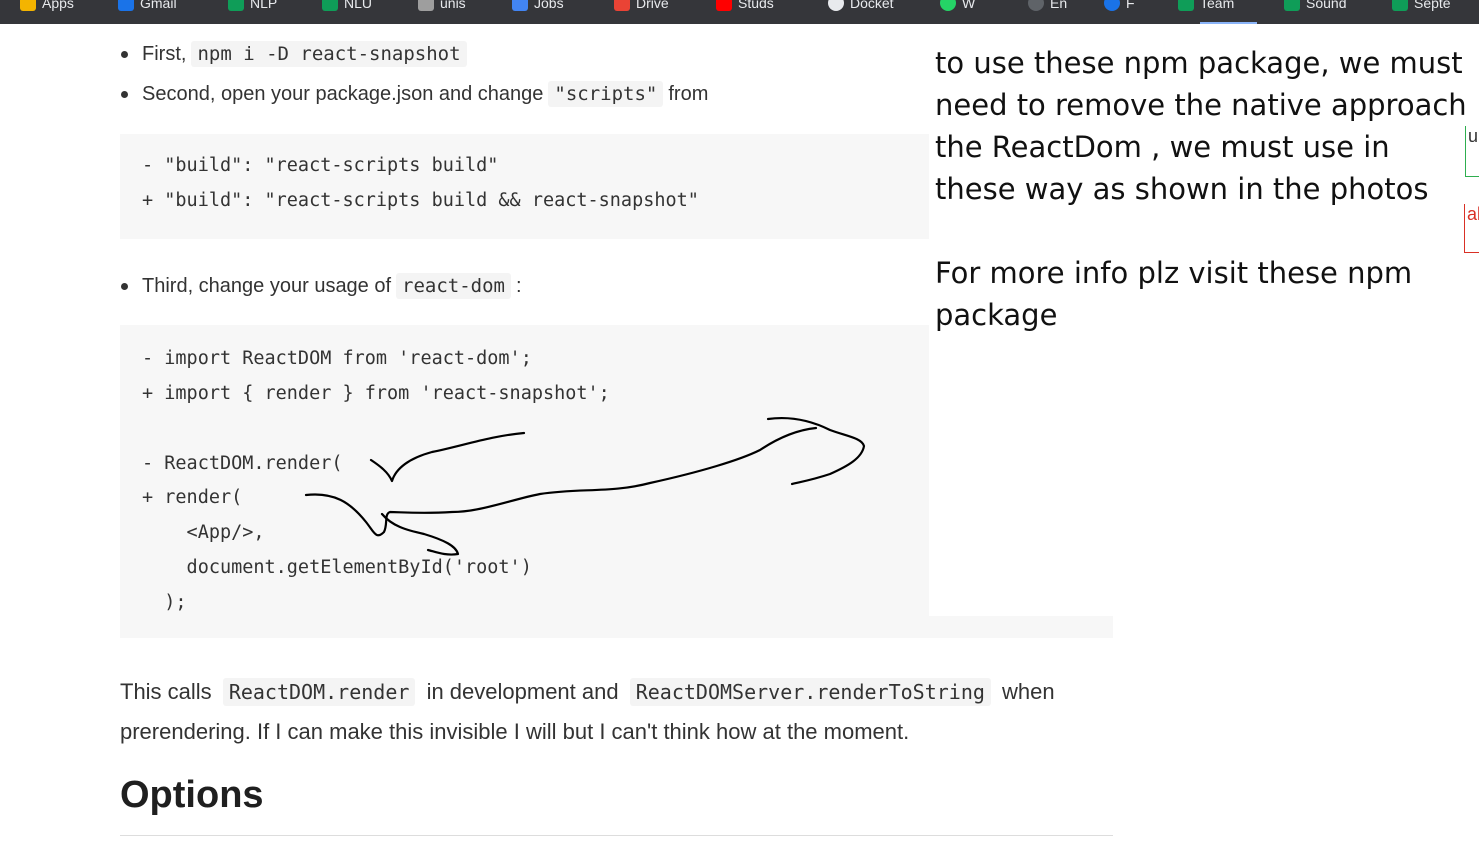 The image size is (1479, 851). What do you see at coordinates (1112, 5) in the screenshot?
I see `globe-icon` at bounding box center [1112, 5].